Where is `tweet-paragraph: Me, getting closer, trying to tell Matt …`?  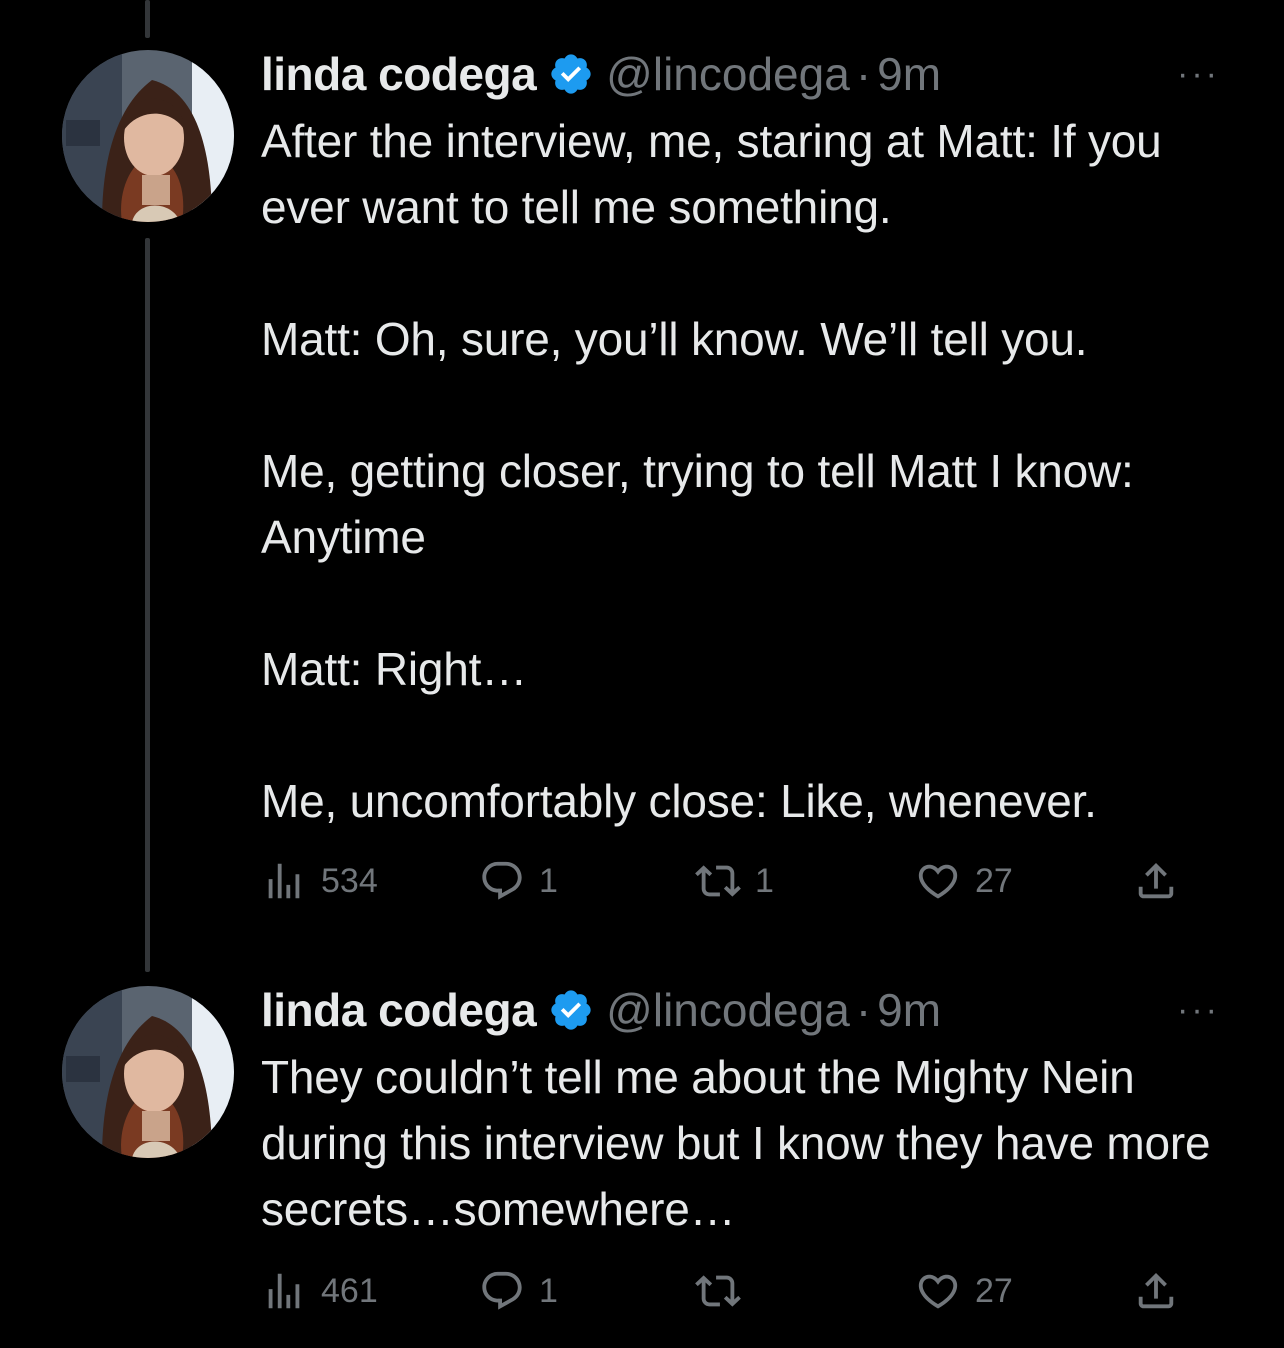
tweet-paragraph: Me, getting closer, trying to tell Matt … is located at coordinates (697, 504).